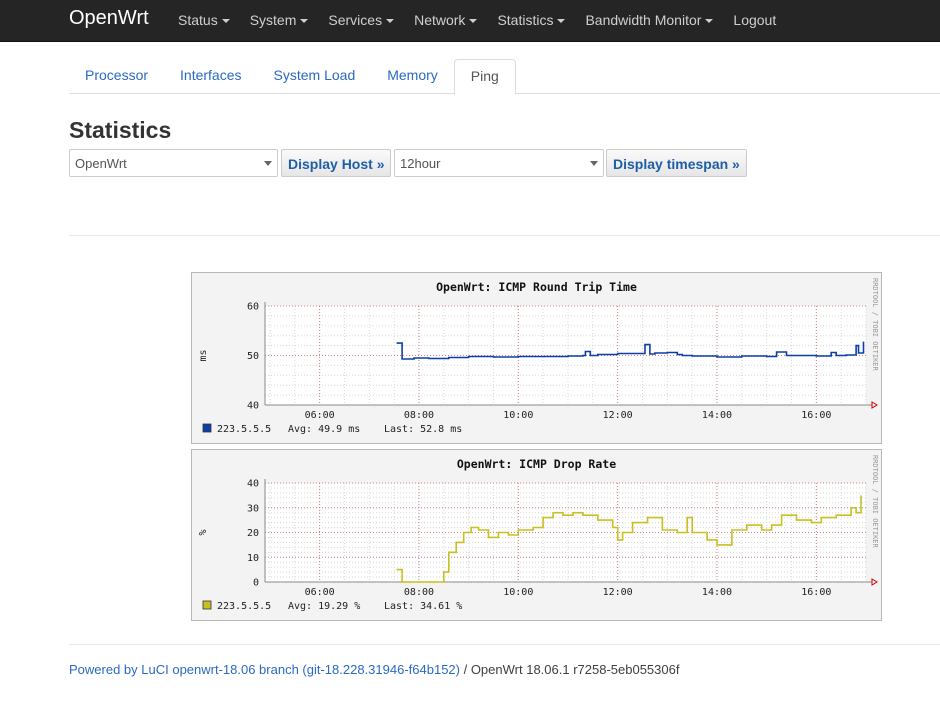 The width and height of the screenshot is (940, 713). What do you see at coordinates (253, 356) in the screenshot?
I see `y-tick-label: 50` at bounding box center [253, 356].